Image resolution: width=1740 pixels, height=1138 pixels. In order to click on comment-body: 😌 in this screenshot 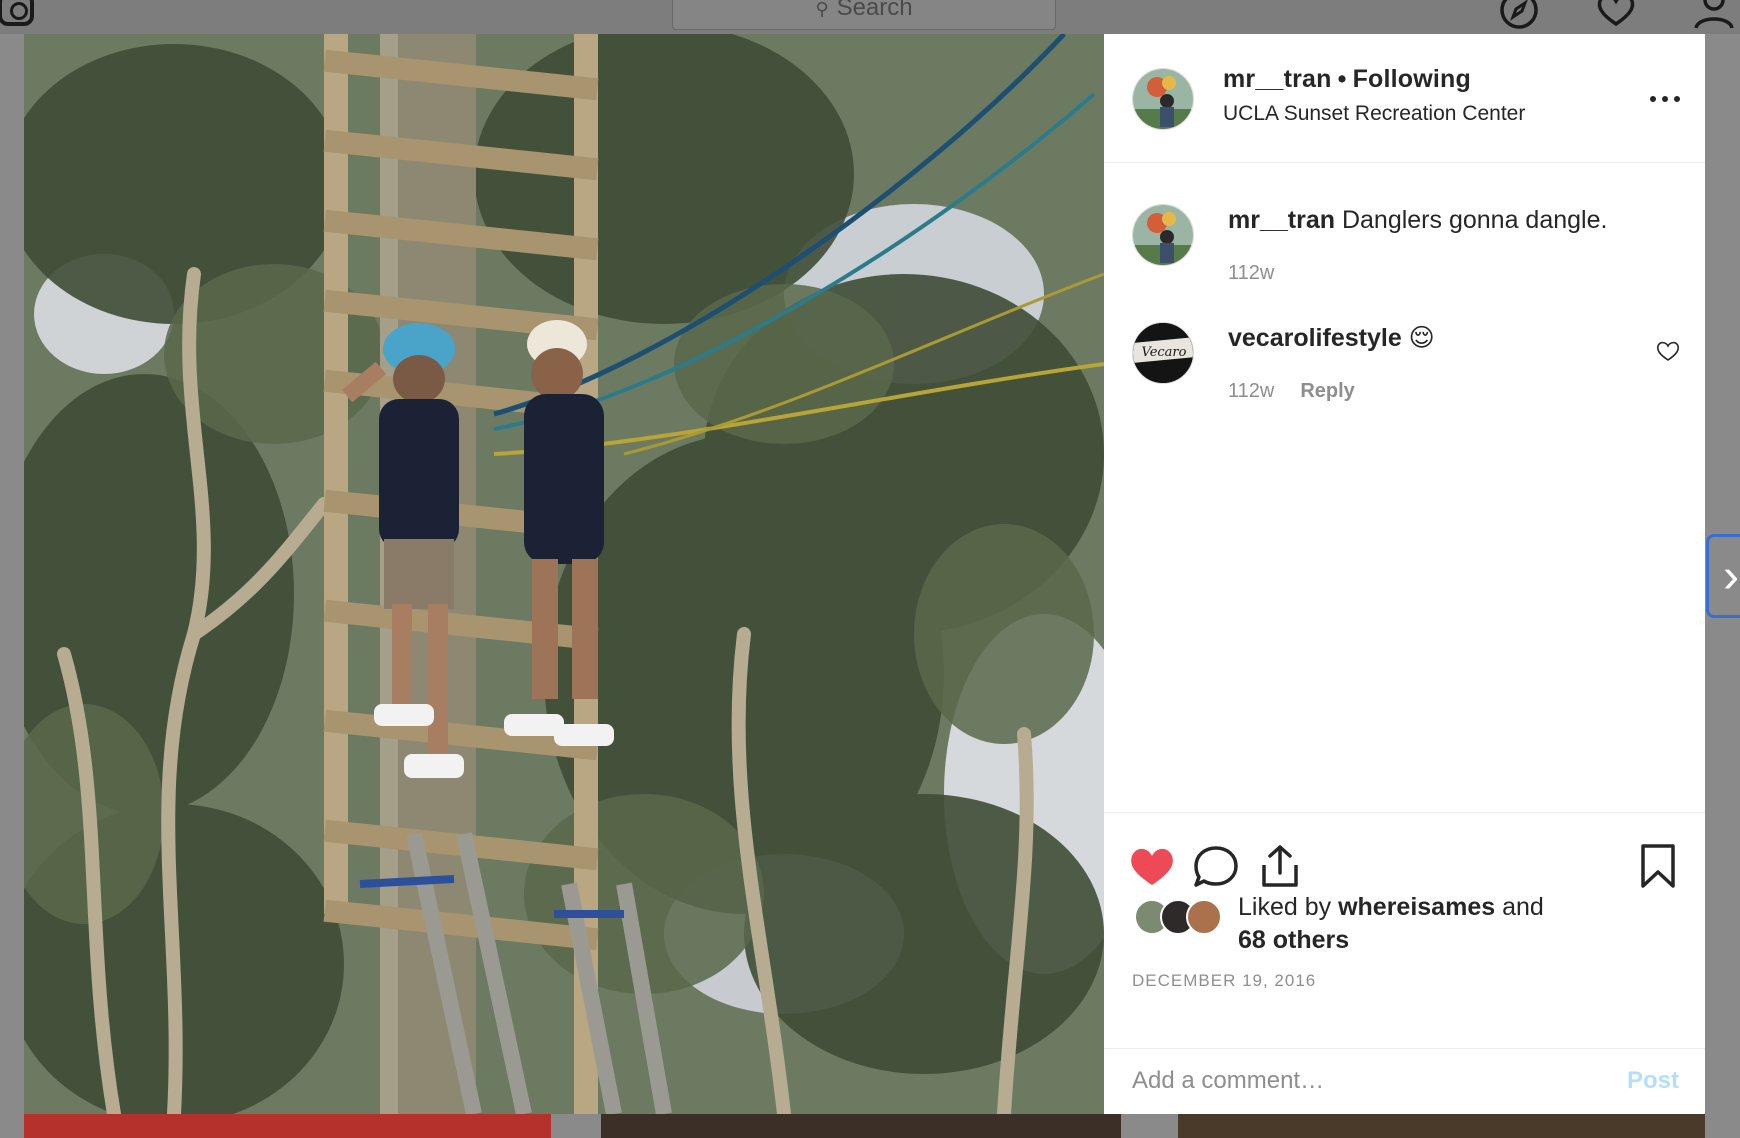, I will do `click(1421, 338)`.